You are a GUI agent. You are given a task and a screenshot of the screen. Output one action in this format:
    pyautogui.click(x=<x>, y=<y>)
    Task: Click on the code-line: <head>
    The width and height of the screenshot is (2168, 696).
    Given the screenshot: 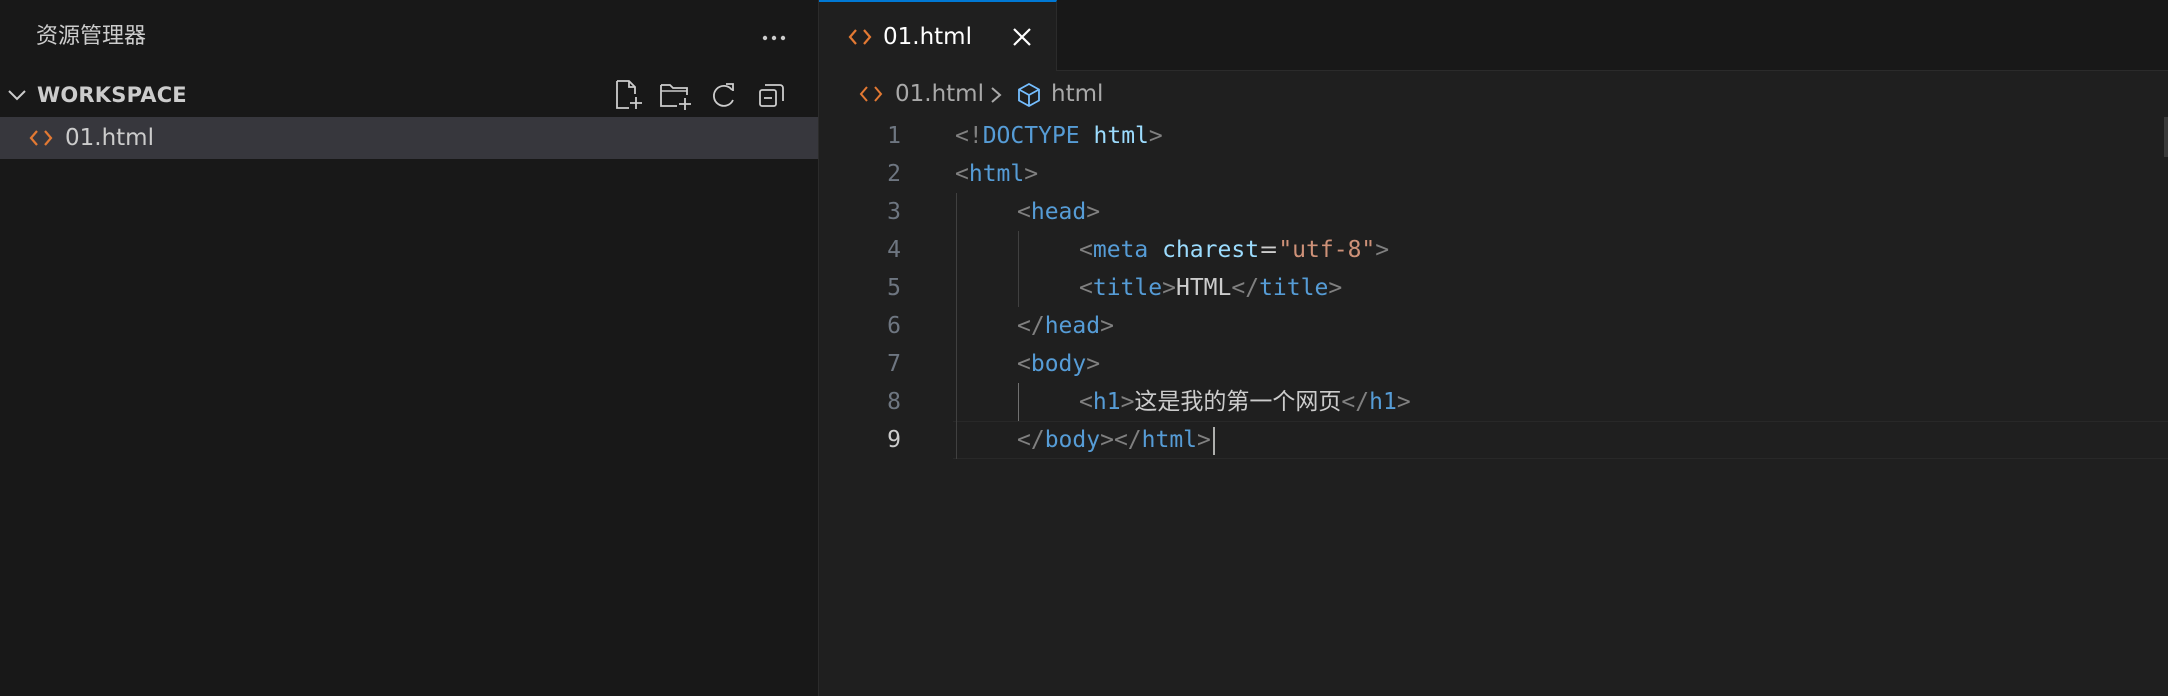 What is the action you would take?
    pyautogui.click(x=1059, y=212)
    